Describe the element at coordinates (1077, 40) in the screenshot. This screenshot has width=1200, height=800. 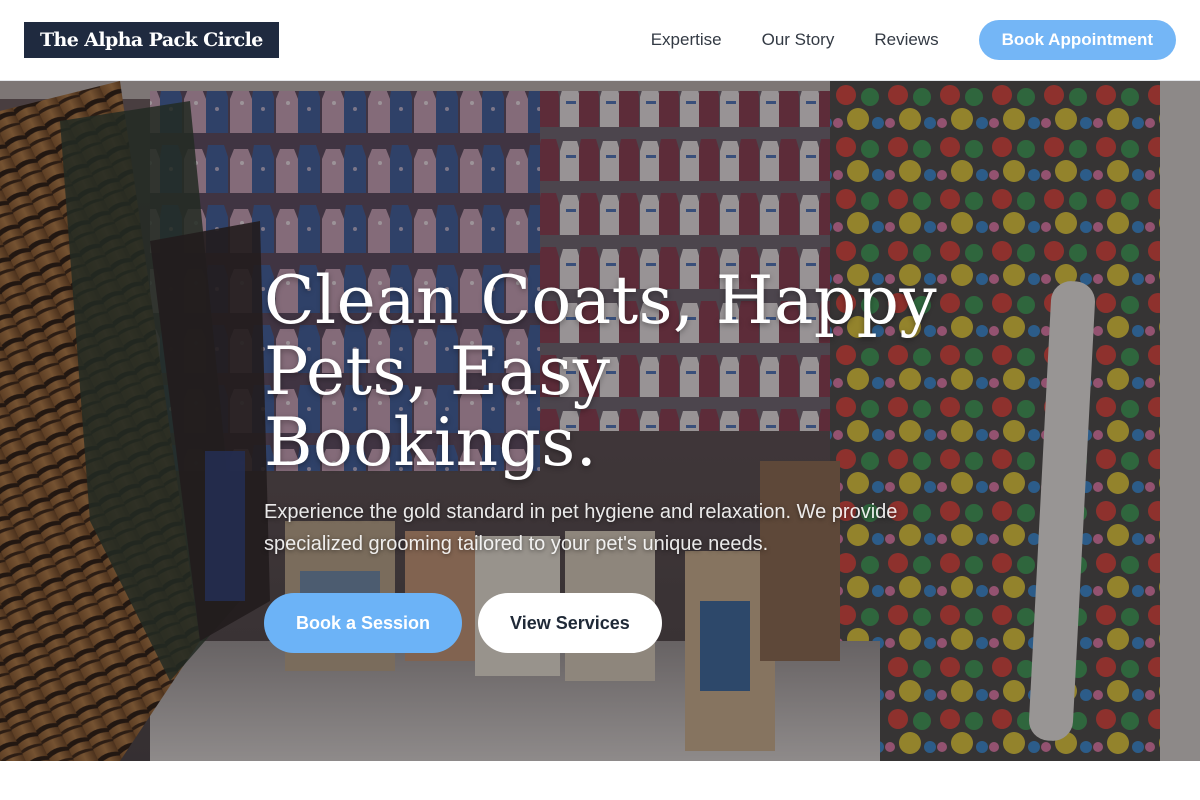
I see `book-appointment-button: Book Appointment` at that location.